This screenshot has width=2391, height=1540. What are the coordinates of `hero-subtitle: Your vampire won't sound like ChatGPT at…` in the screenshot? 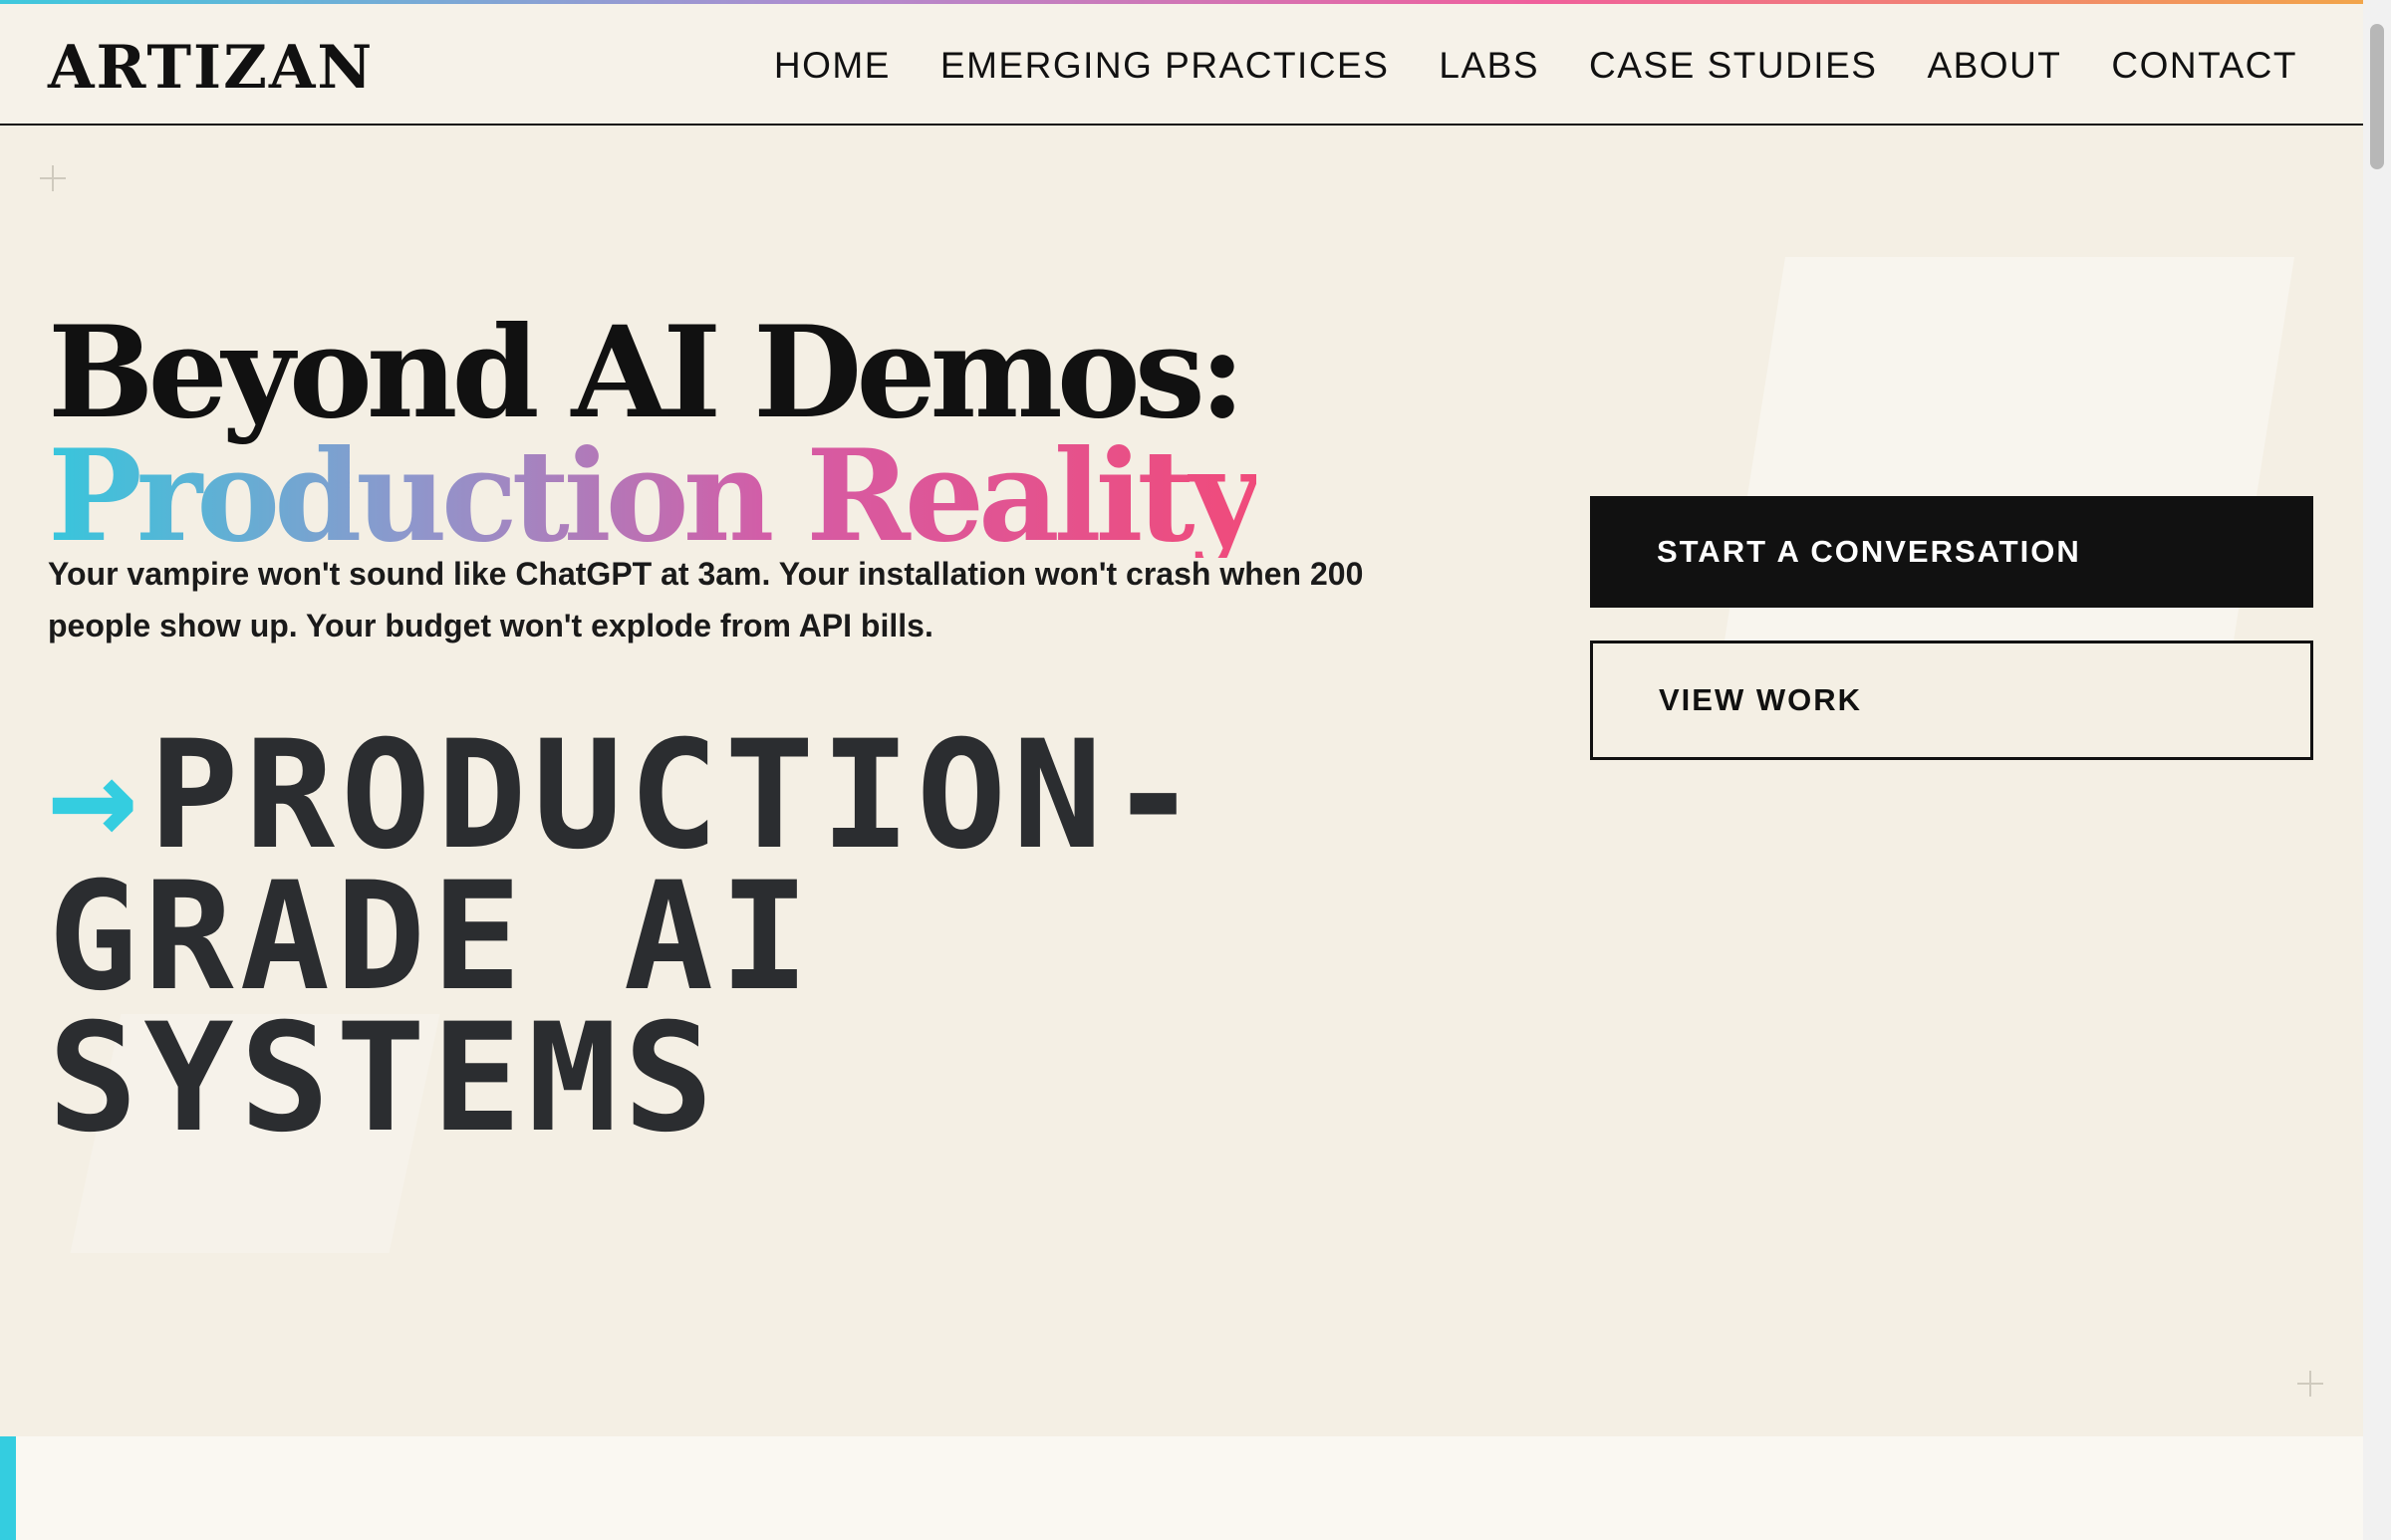 It's located at (706, 599).